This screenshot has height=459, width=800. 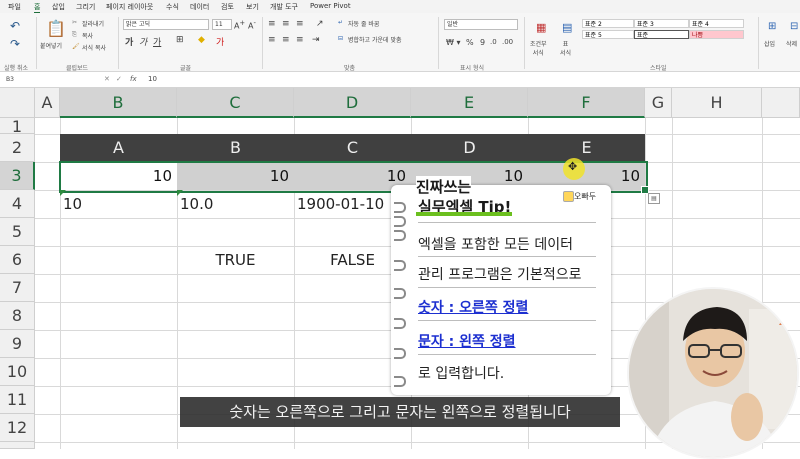 I want to click on style-normal-2: 표준 2, so click(x=608, y=23).